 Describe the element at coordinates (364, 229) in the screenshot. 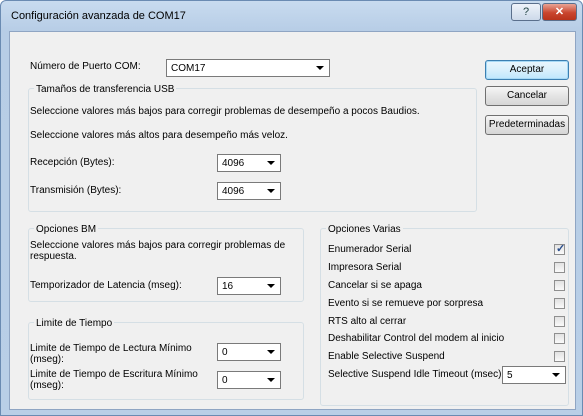

I see `misc-group-title: Opciones Varias` at that location.